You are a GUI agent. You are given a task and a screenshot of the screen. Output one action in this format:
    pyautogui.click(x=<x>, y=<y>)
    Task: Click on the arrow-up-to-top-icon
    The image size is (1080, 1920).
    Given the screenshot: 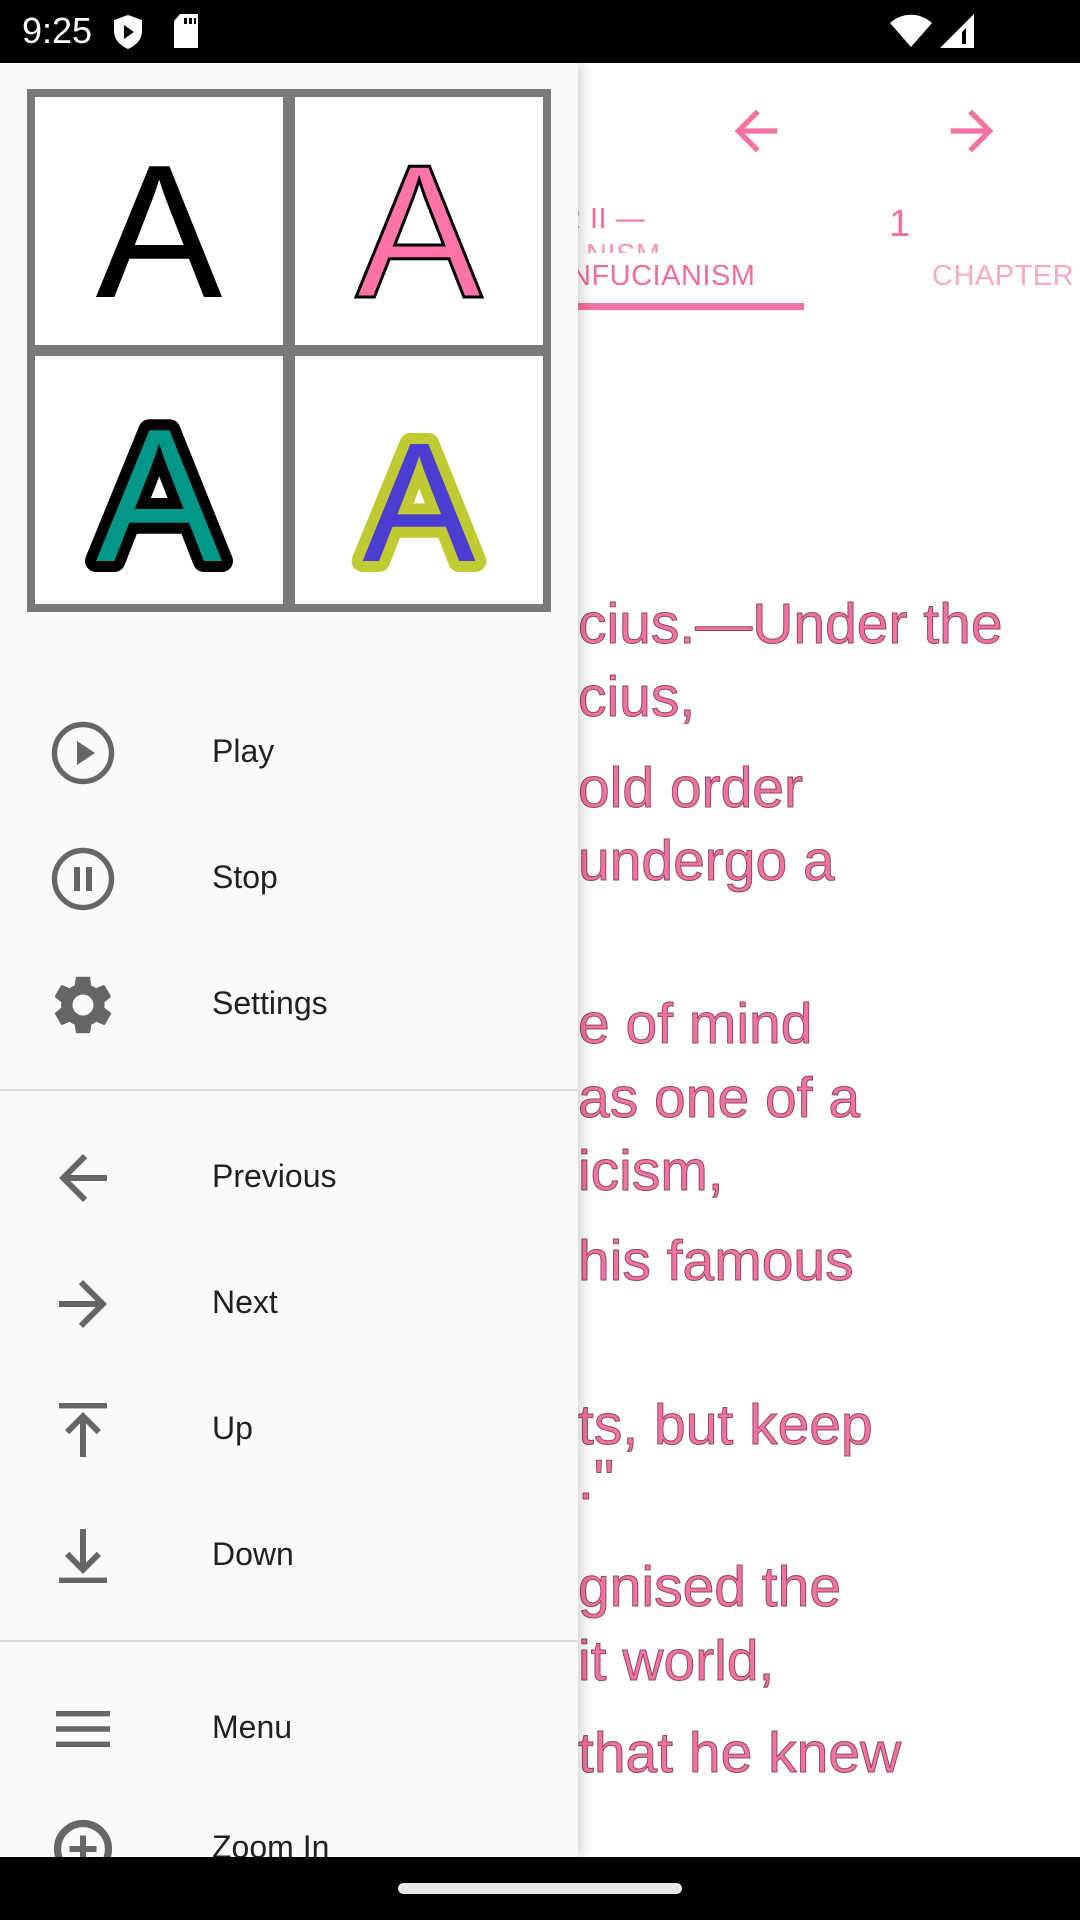 What is the action you would take?
    pyautogui.click(x=83, y=1430)
    